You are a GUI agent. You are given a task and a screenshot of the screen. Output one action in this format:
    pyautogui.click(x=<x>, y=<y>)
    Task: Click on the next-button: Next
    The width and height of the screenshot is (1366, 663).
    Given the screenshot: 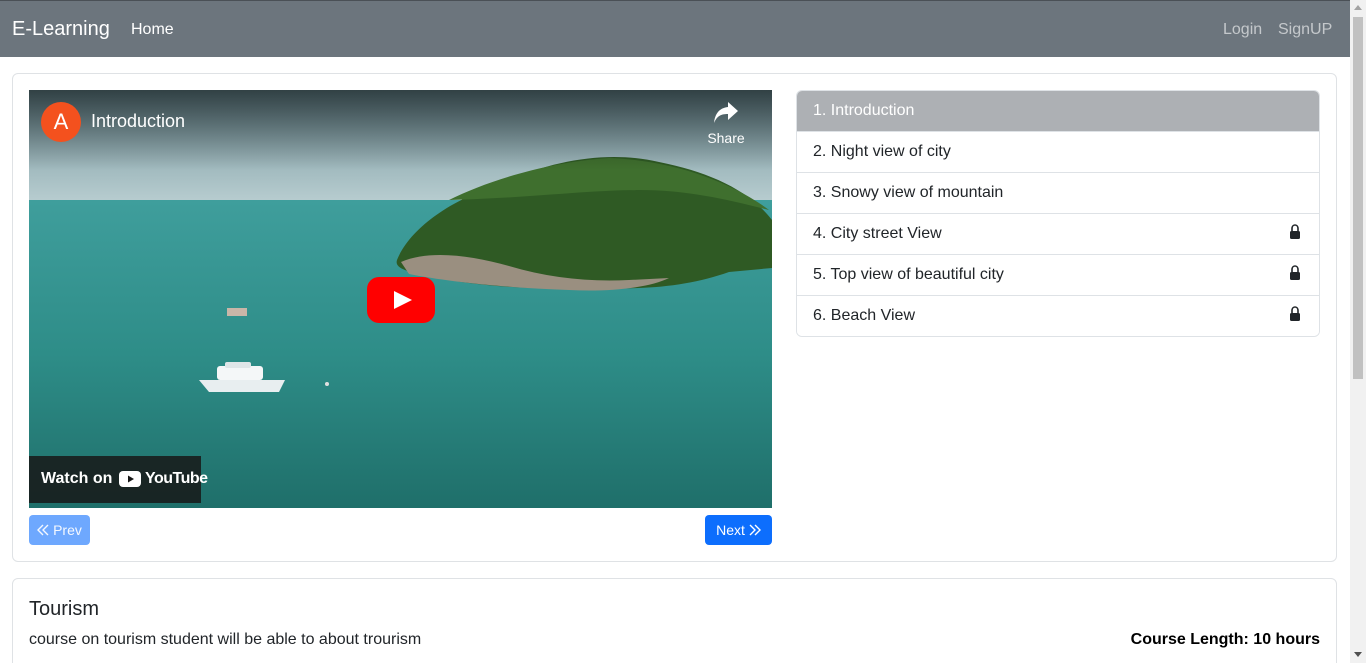 What is the action you would take?
    pyautogui.click(x=738, y=530)
    